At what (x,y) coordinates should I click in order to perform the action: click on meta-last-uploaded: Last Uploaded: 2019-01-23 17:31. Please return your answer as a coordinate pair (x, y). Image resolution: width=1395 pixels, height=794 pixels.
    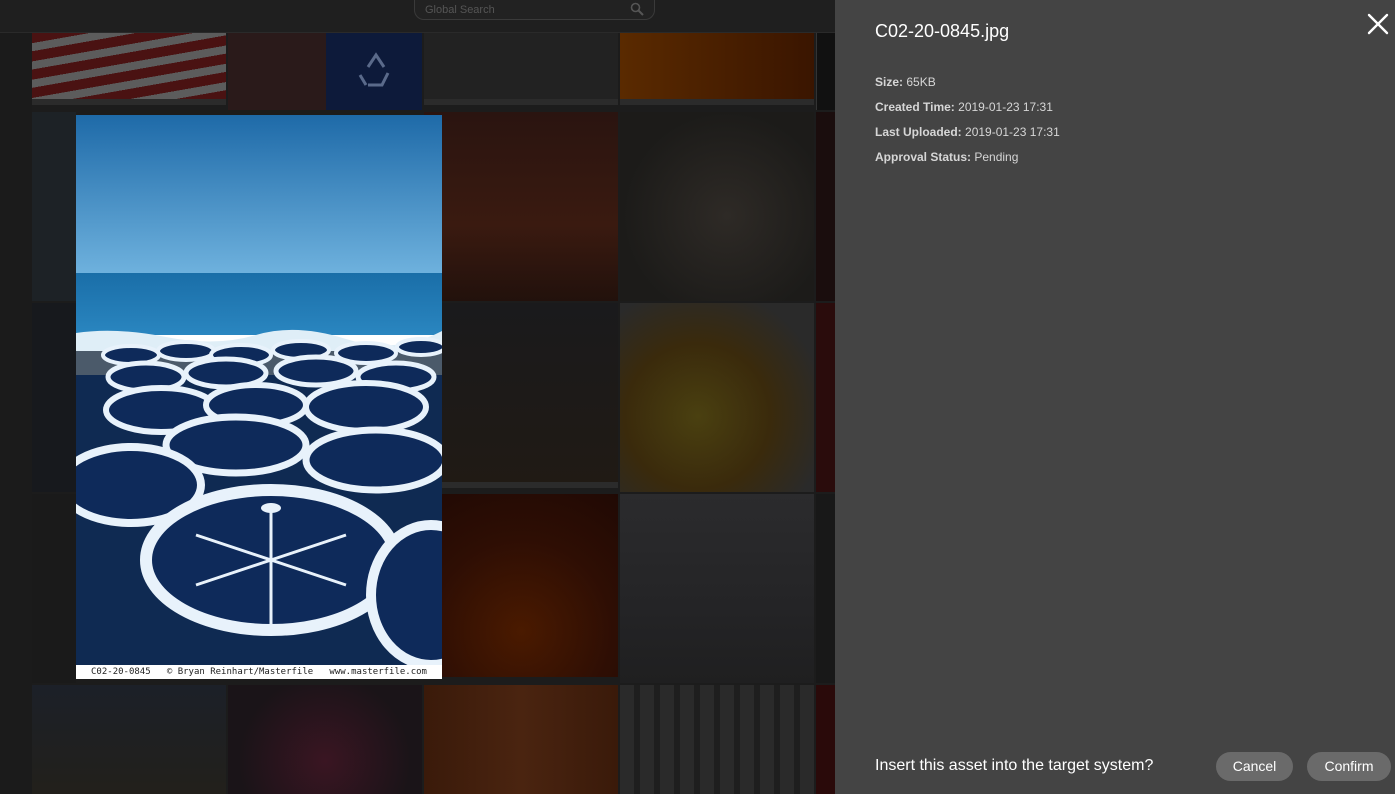
    Looking at the image, I should click on (967, 136).